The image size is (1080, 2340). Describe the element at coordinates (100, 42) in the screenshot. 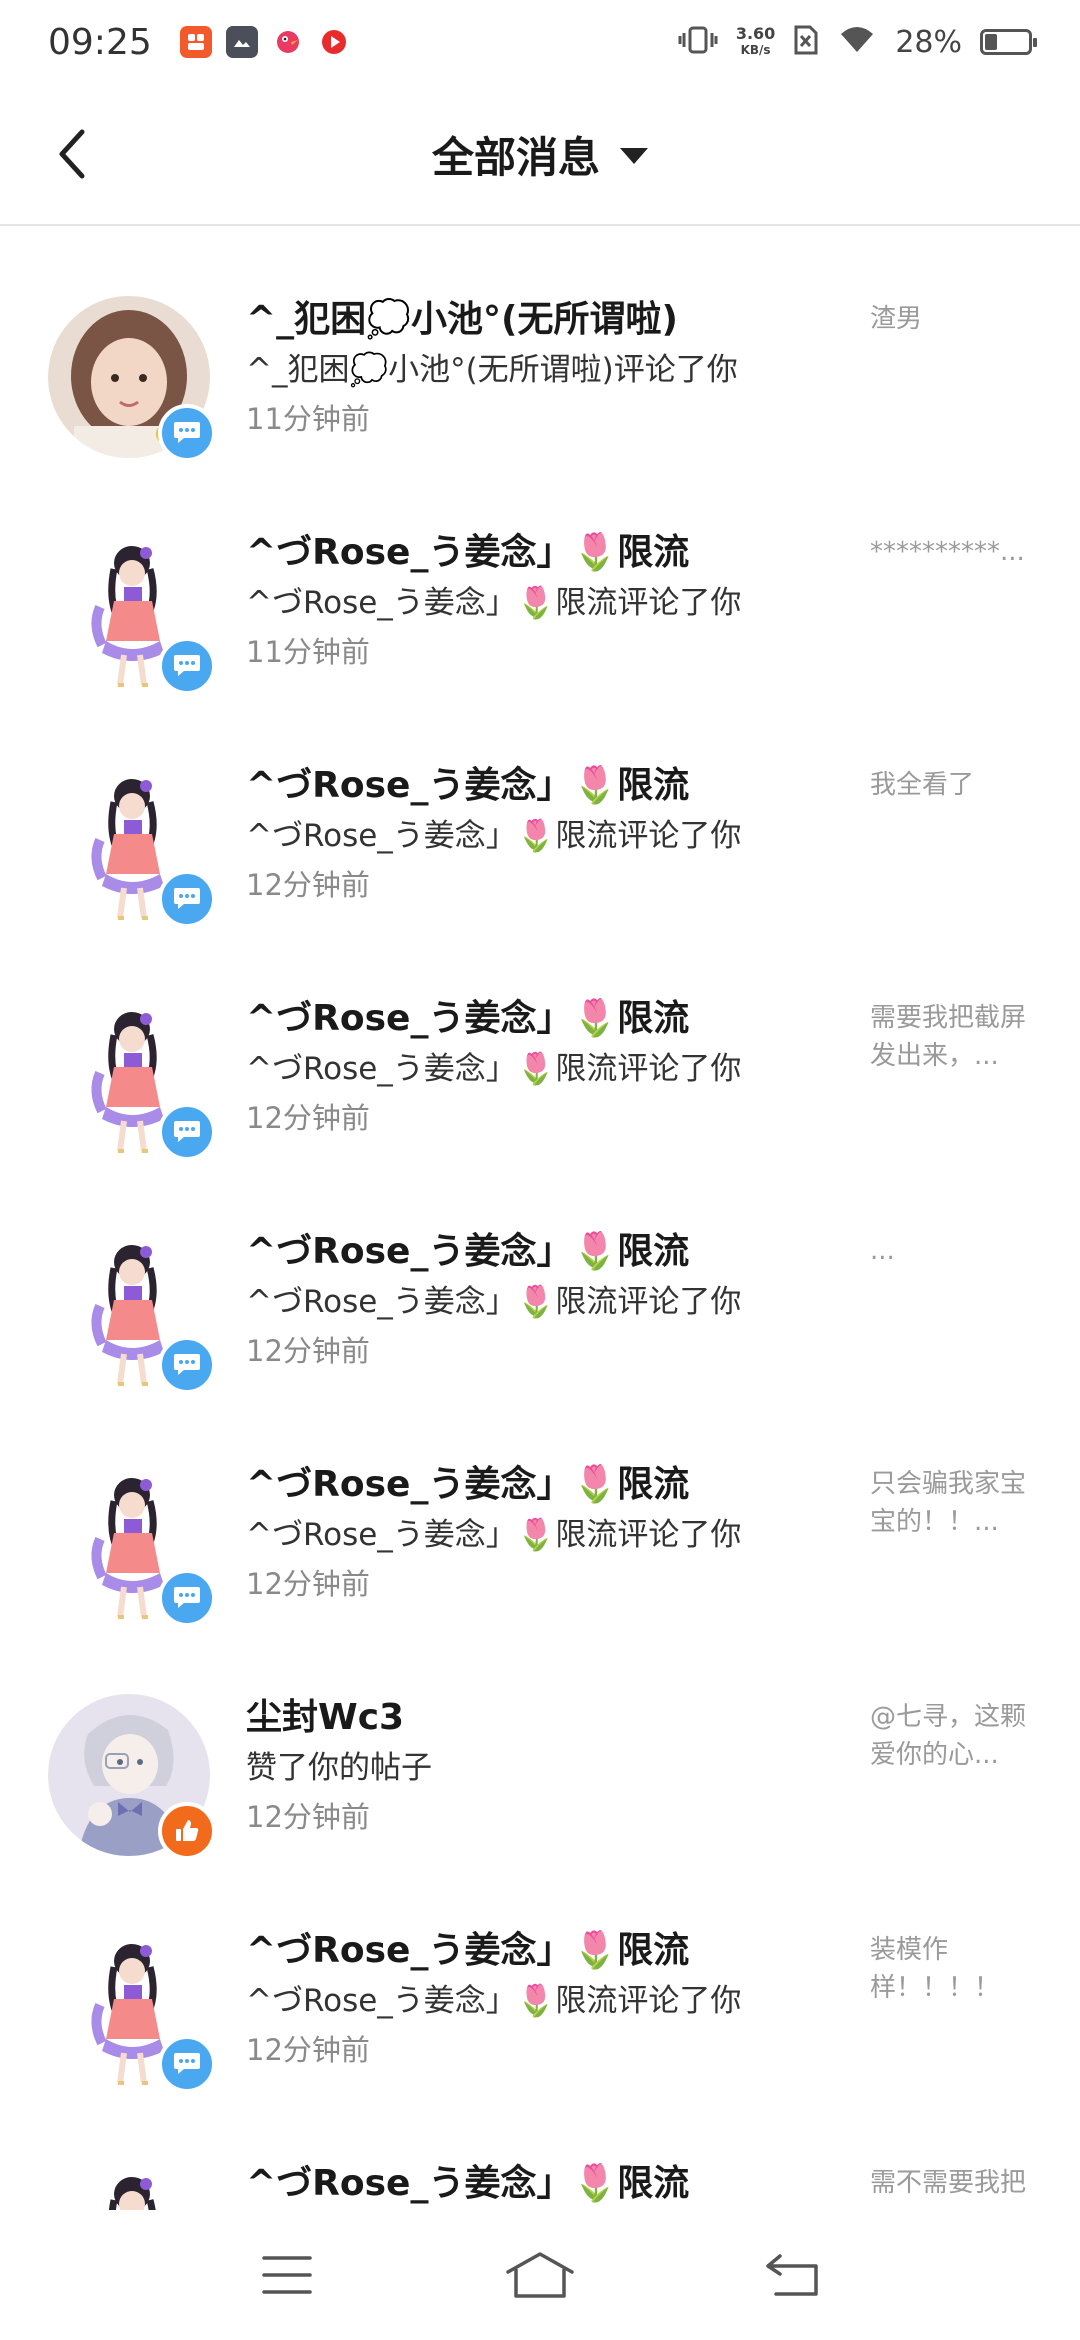

I see `status-time: 09:25` at that location.